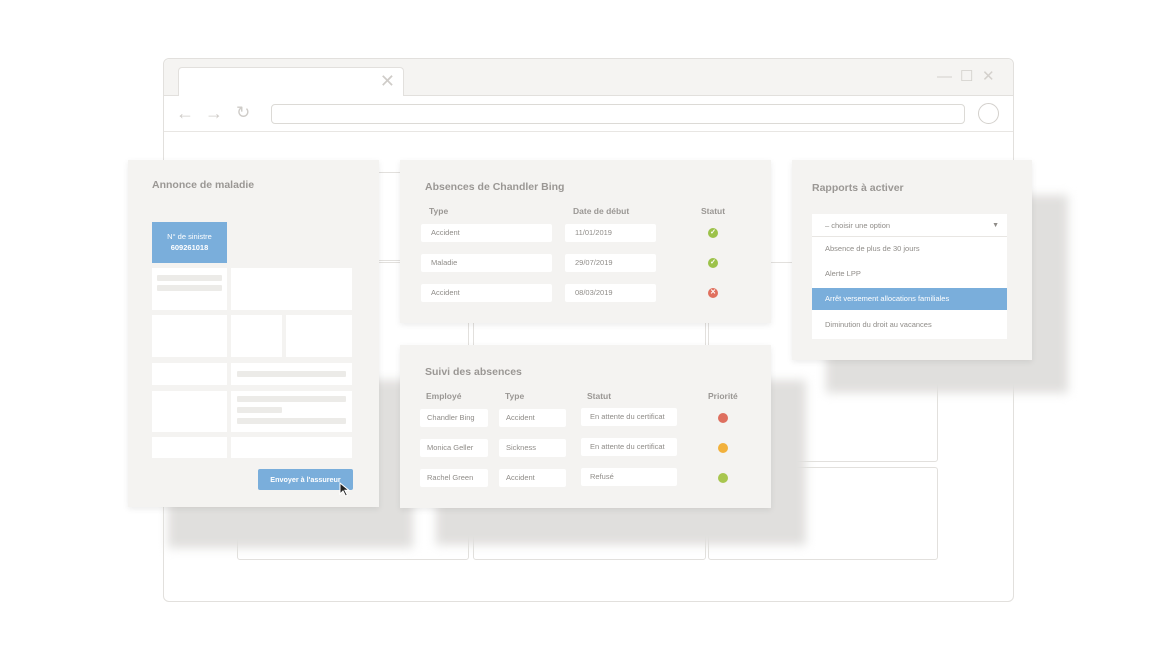 This screenshot has height=660, width=1176. I want to click on column-header-priority: Priorité, so click(723, 396).